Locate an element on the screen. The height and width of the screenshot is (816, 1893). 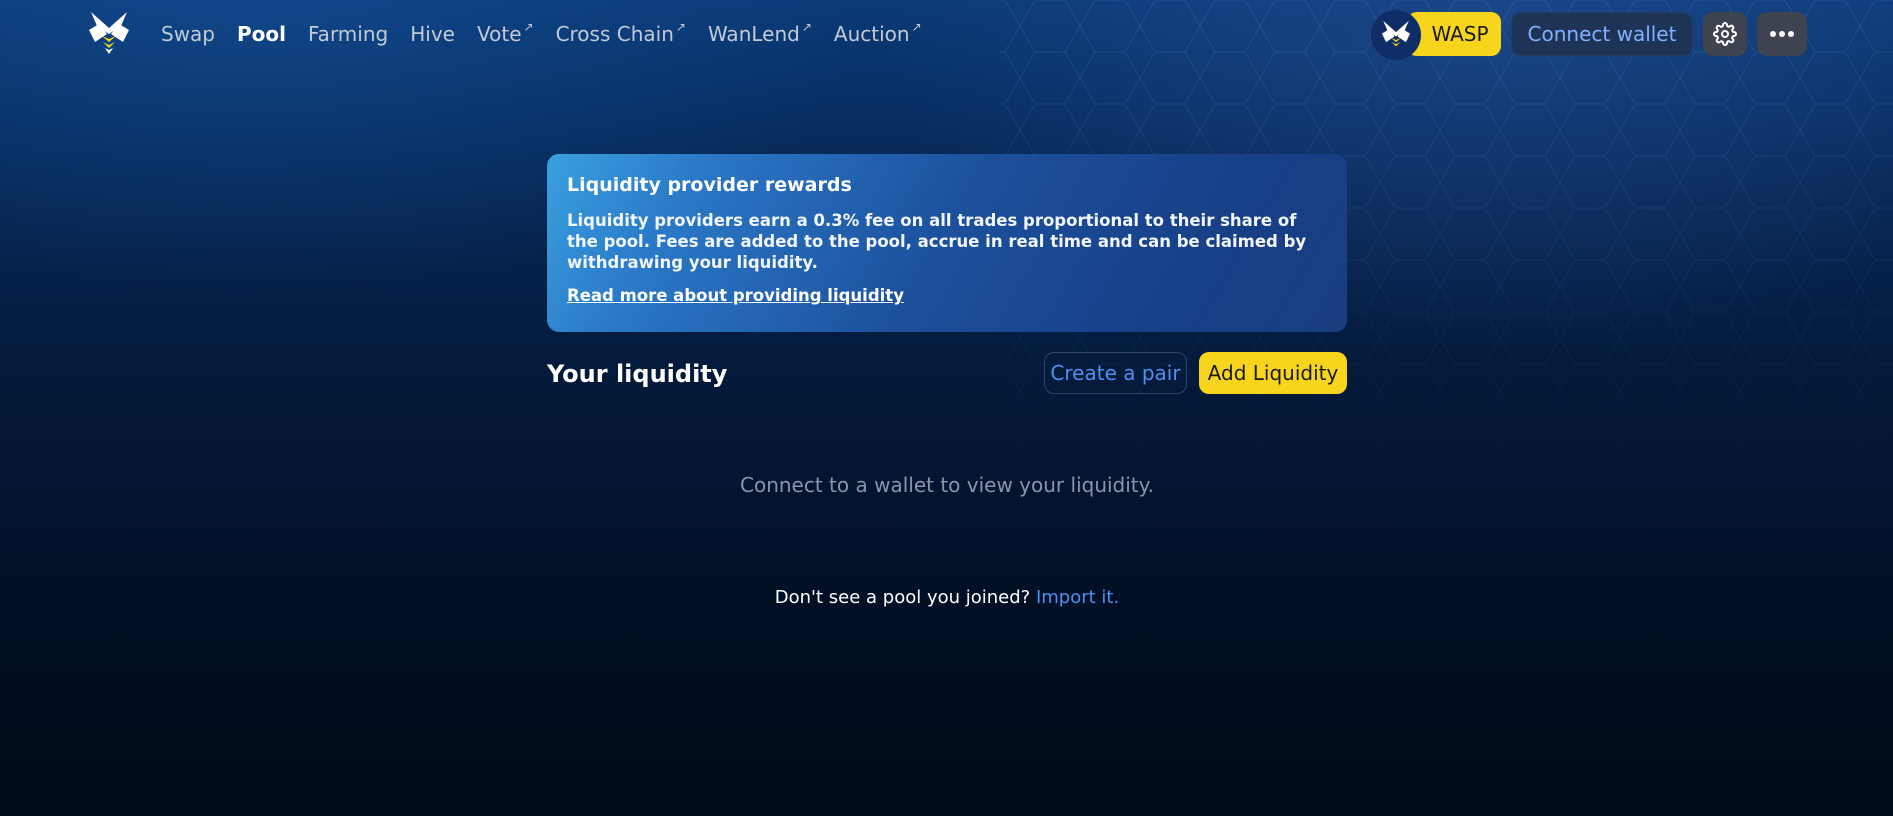
nav-auction-label: Auction is located at coordinates (871, 34).